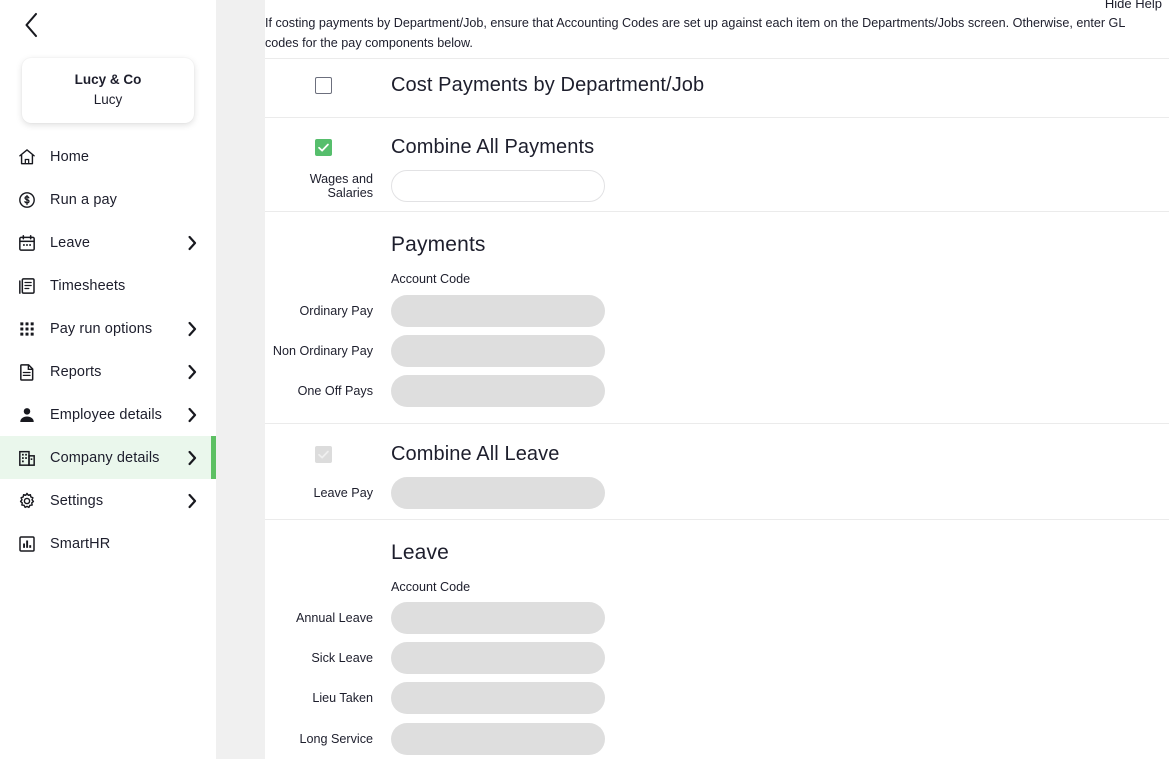  I want to click on sidebar-item-label: Company details, so click(105, 457).